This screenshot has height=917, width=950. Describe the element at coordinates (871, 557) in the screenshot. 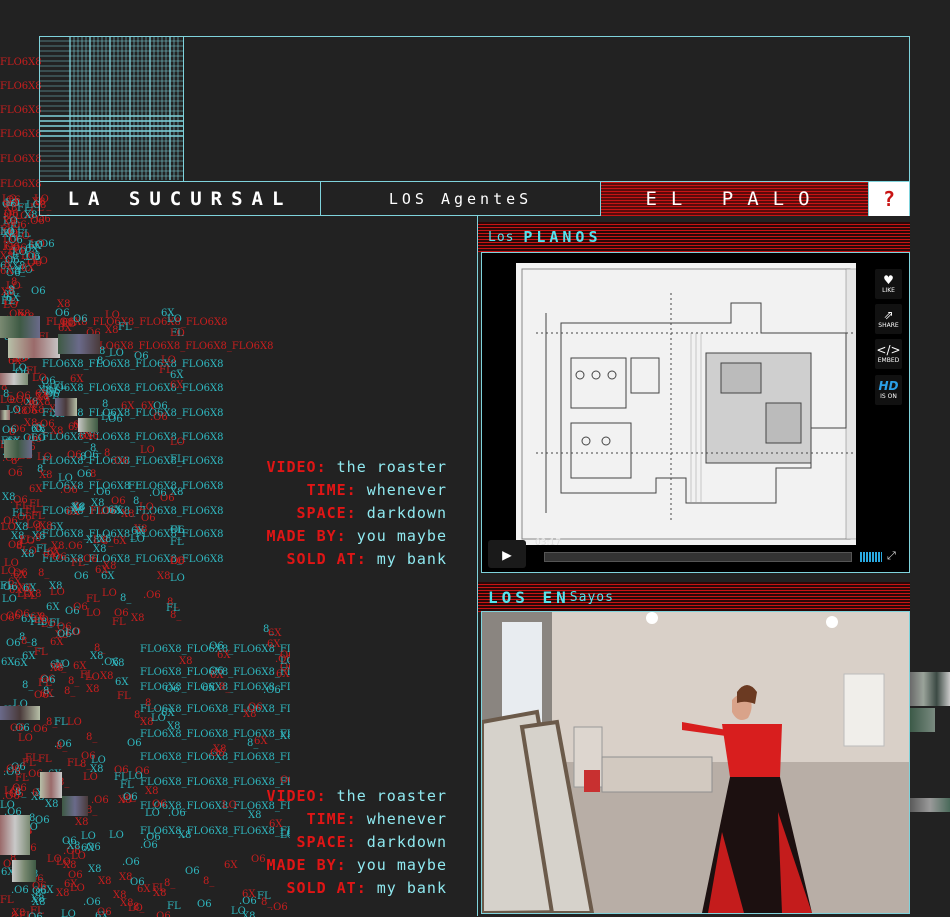

I see `volume-control` at that location.